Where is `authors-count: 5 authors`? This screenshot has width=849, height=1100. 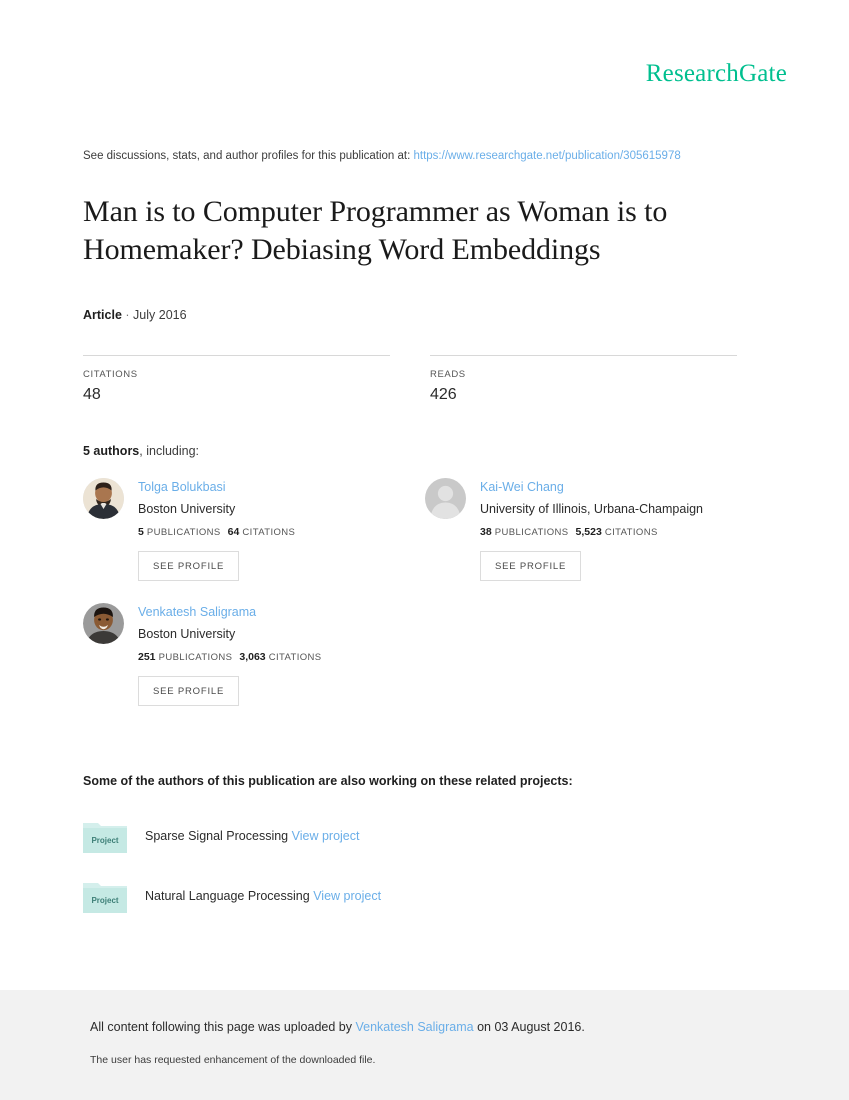
authors-count: 5 authors is located at coordinates (111, 451).